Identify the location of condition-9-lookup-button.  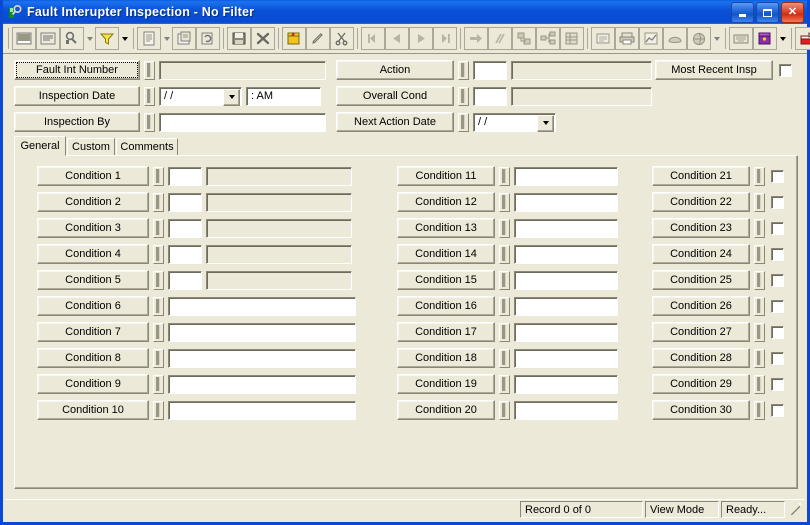
(158, 384).